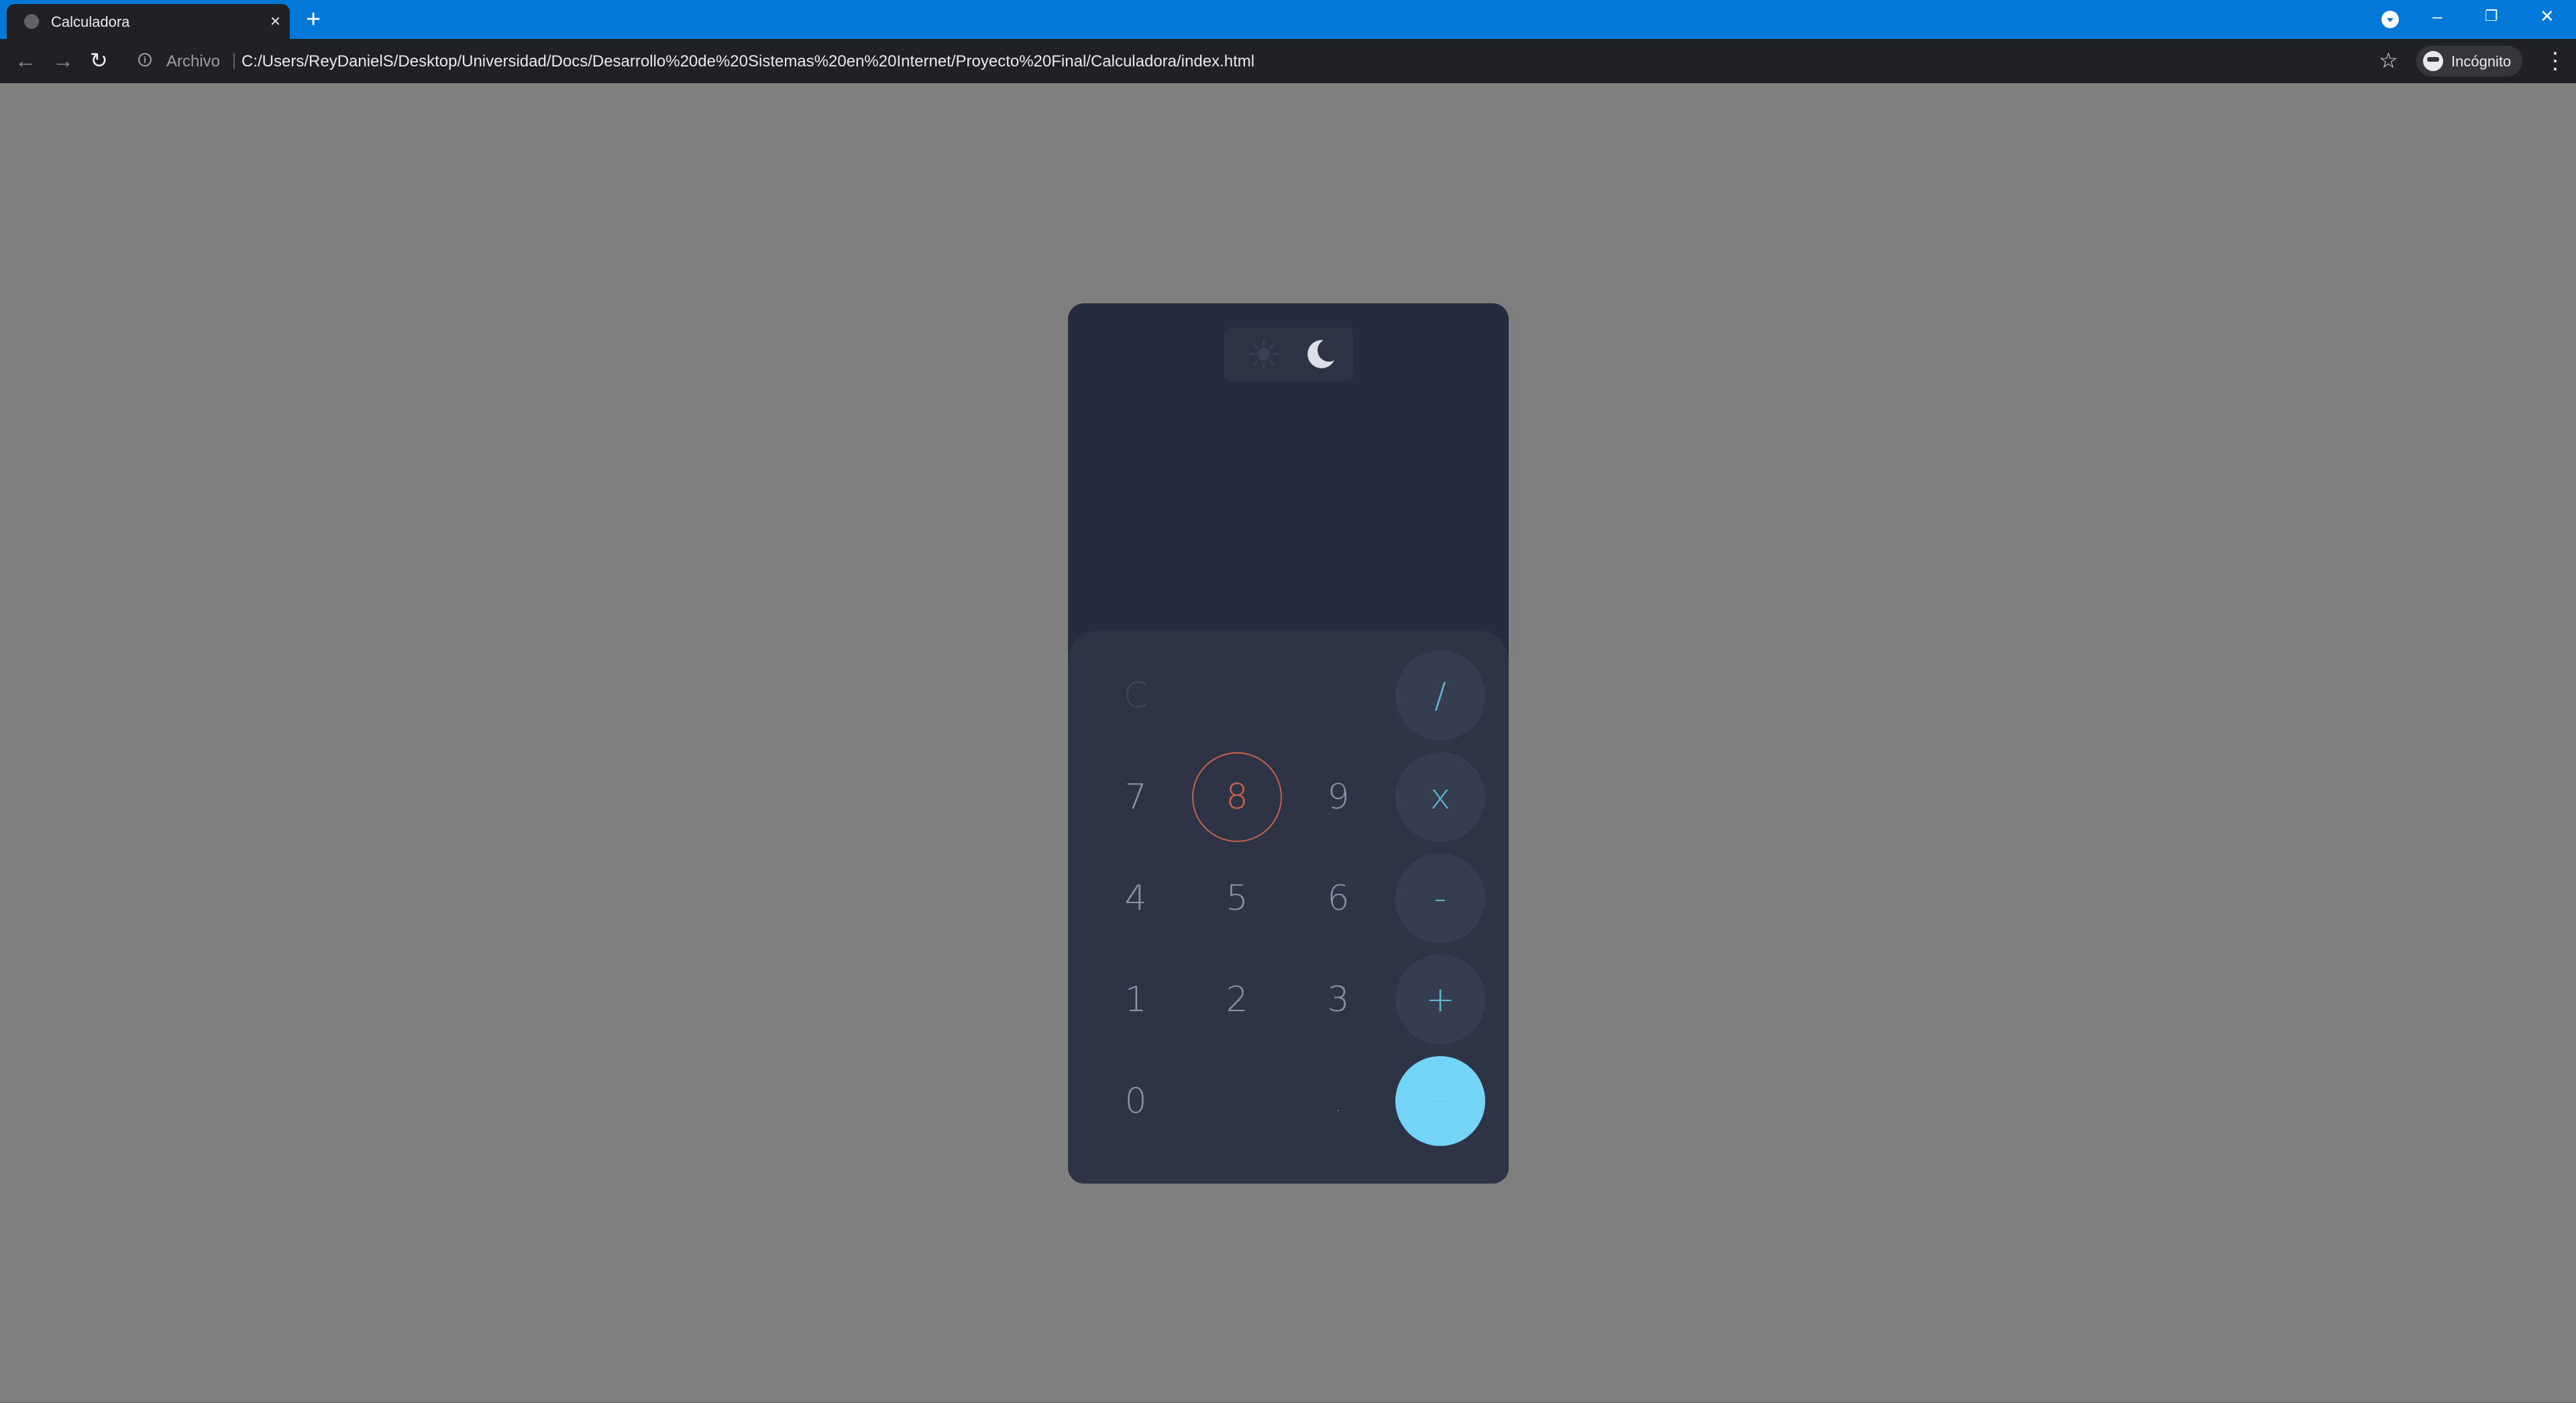  Describe the element at coordinates (1440, 1101) in the screenshot. I see `equals-button: =` at that location.